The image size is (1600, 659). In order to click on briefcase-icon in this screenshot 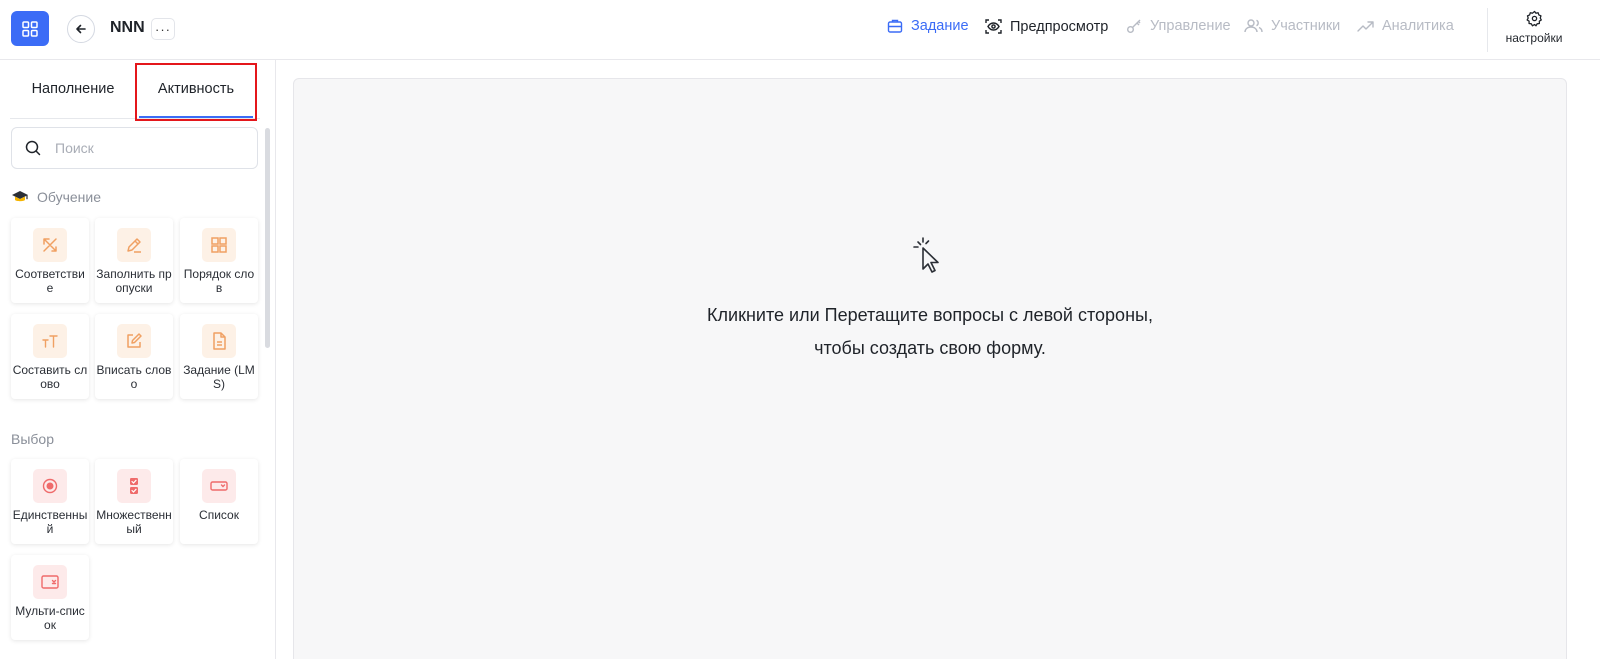, I will do `click(895, 26)`.